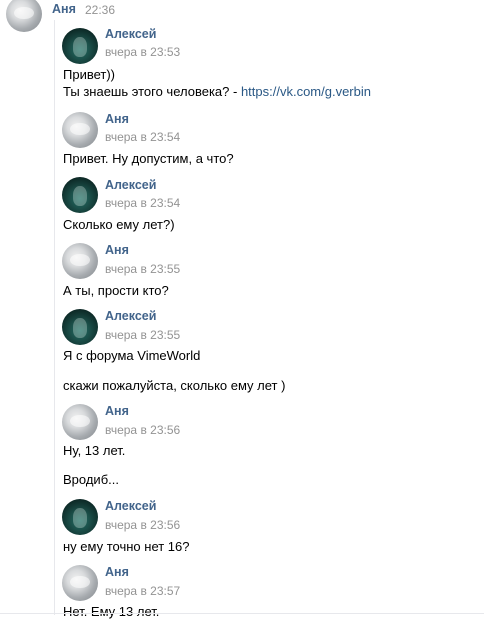 This screenshot has height=626, width=484. Describe the element at coordinates (111, 611) in the screenshot. I see `message-text: Нет. Ему 13 лет.` at that location.